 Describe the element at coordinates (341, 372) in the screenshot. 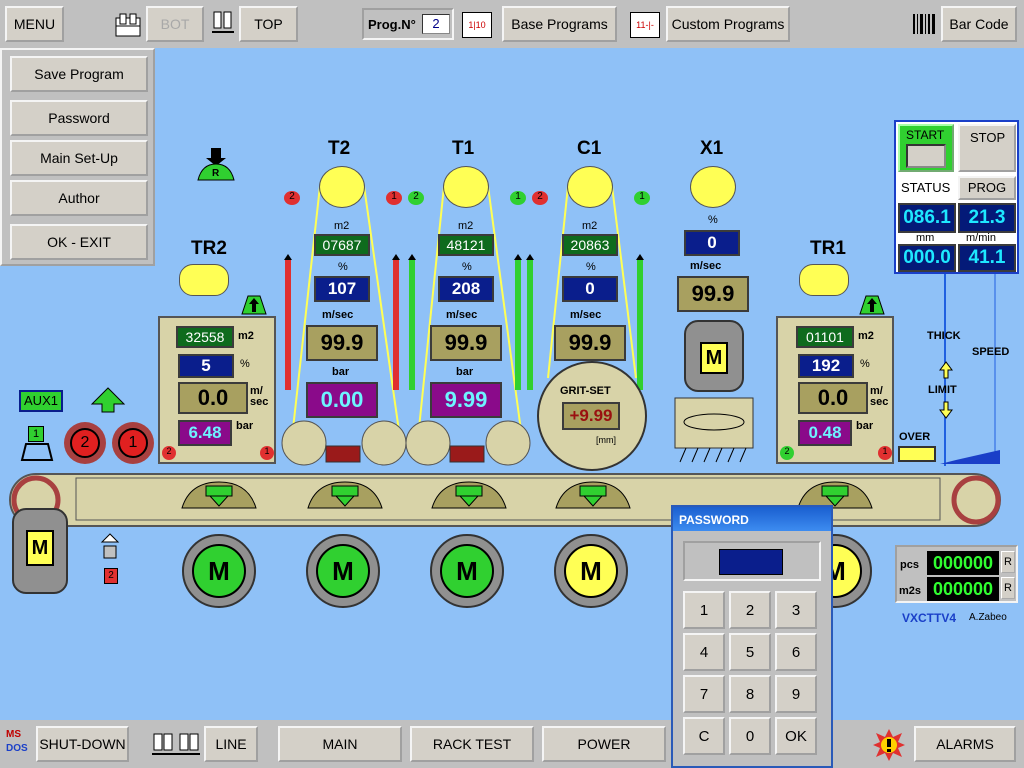

I see `t2-bar-label: bar` at that location.